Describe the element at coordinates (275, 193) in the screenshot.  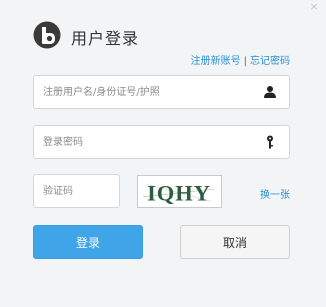
I see `refresh-captcha-link: 换一张` at that location.